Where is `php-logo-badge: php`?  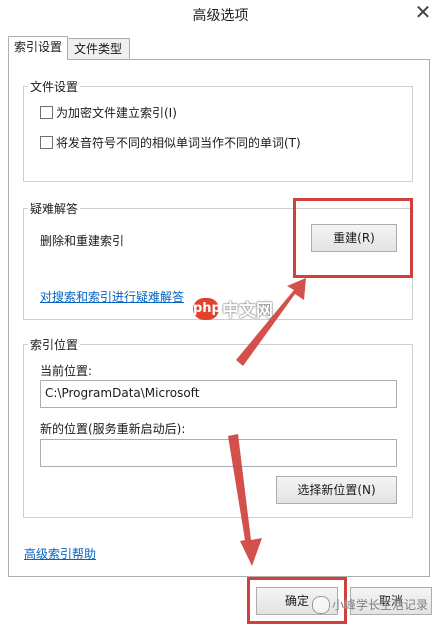 php-logo-badge: php is located at coordinates (207, 309).